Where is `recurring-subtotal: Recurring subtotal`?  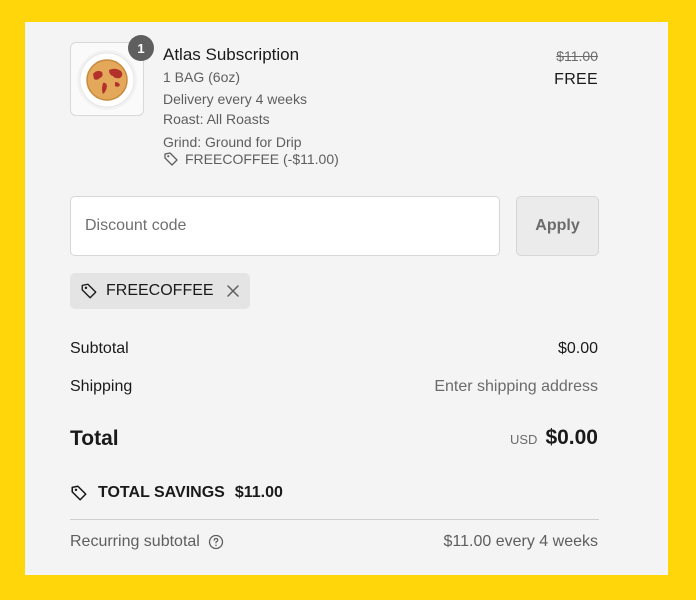 recurring-subtotal: Recurring subtotal is located at coordinates (147, 542).